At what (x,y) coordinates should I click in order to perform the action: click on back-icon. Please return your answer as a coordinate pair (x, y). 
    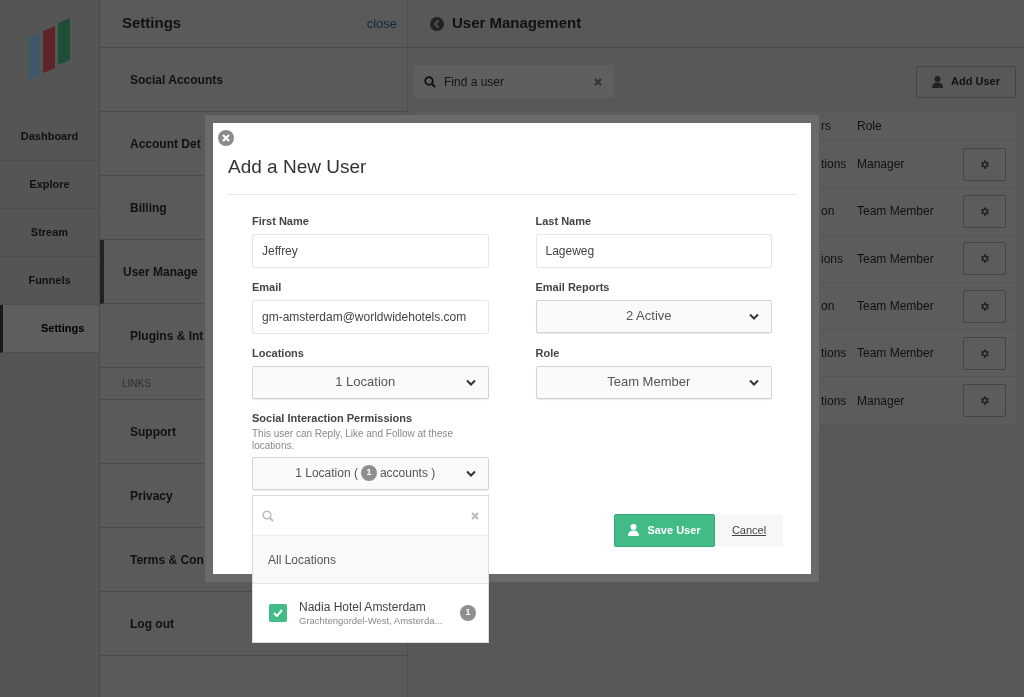
    Looking at the image, I should click on (437, 23).